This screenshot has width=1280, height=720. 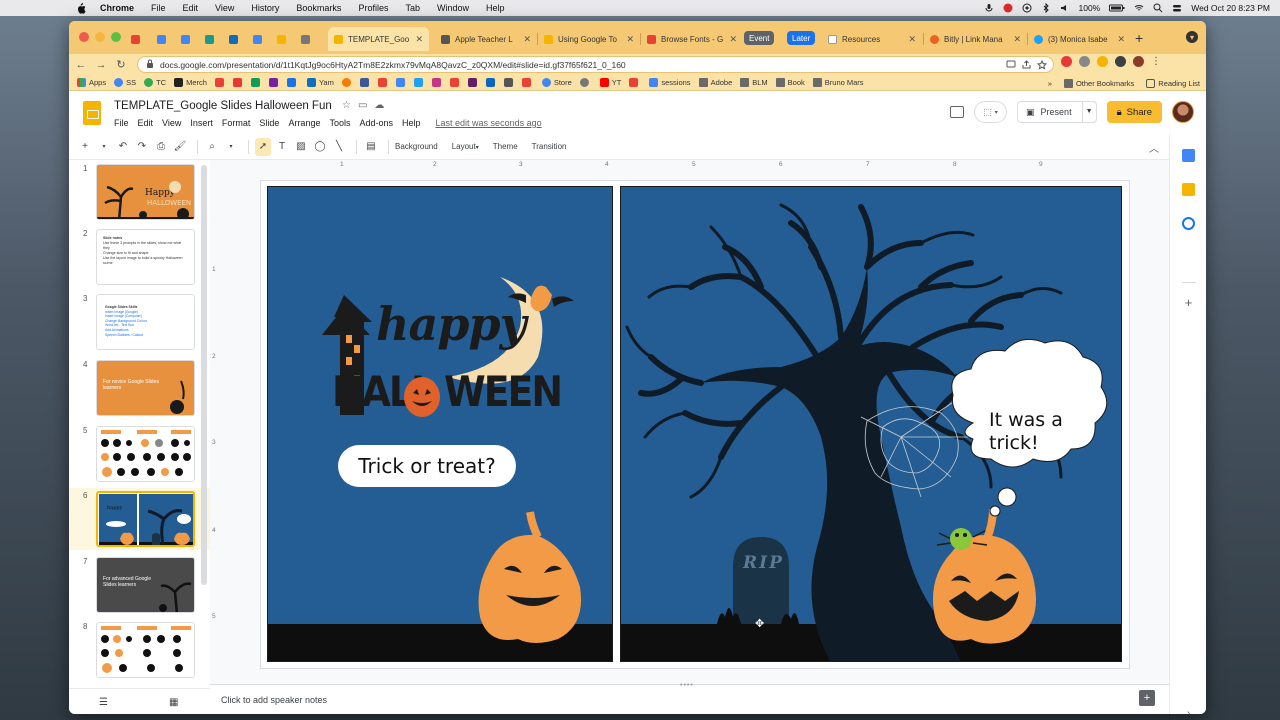 What do you see at coordinates (301, 147) in the screenshot?
I see `image-icon: ▨` at bounding box center [301, 147].